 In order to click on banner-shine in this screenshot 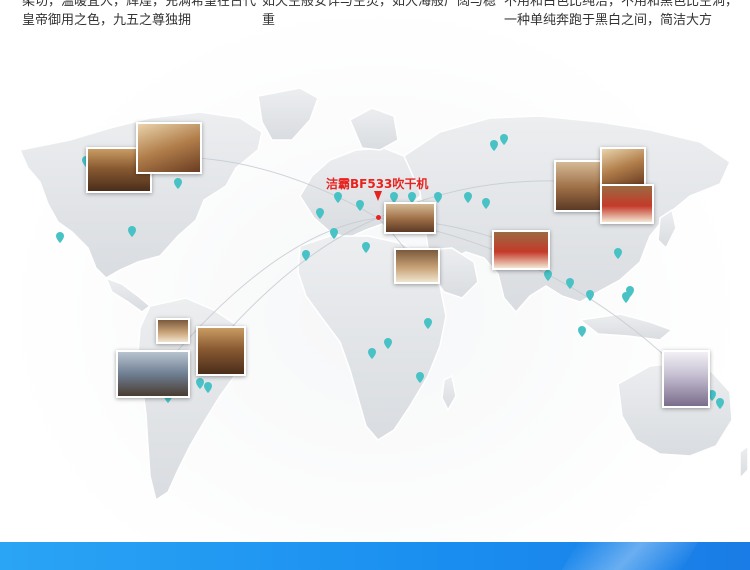, I will do `click(630, 556)`.